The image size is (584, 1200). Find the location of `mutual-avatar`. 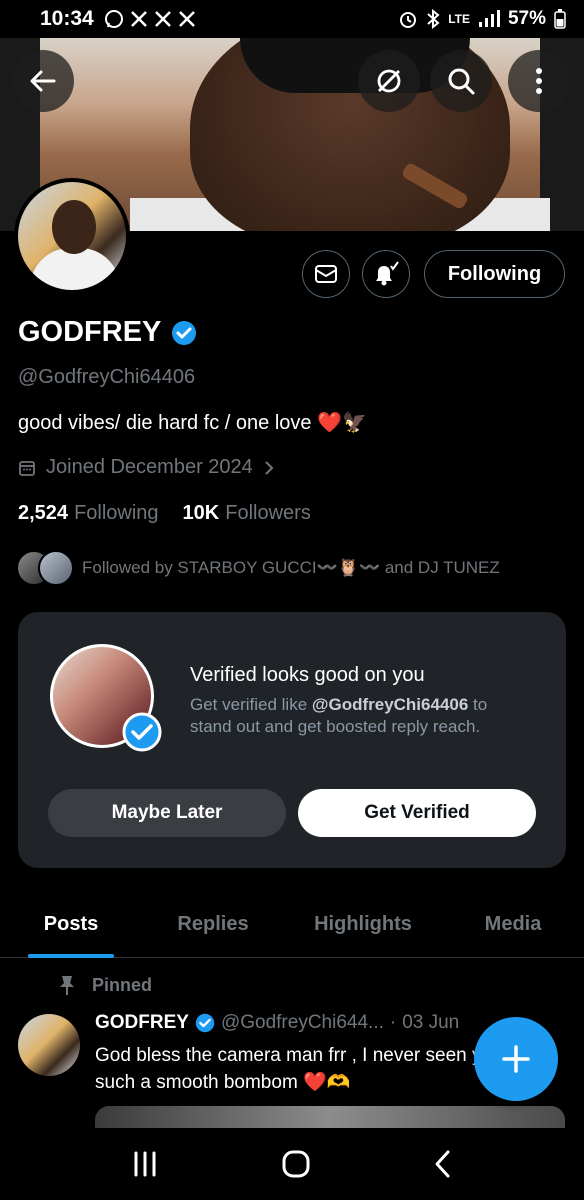

mutual-avatar is located at coordinates (56, 568).